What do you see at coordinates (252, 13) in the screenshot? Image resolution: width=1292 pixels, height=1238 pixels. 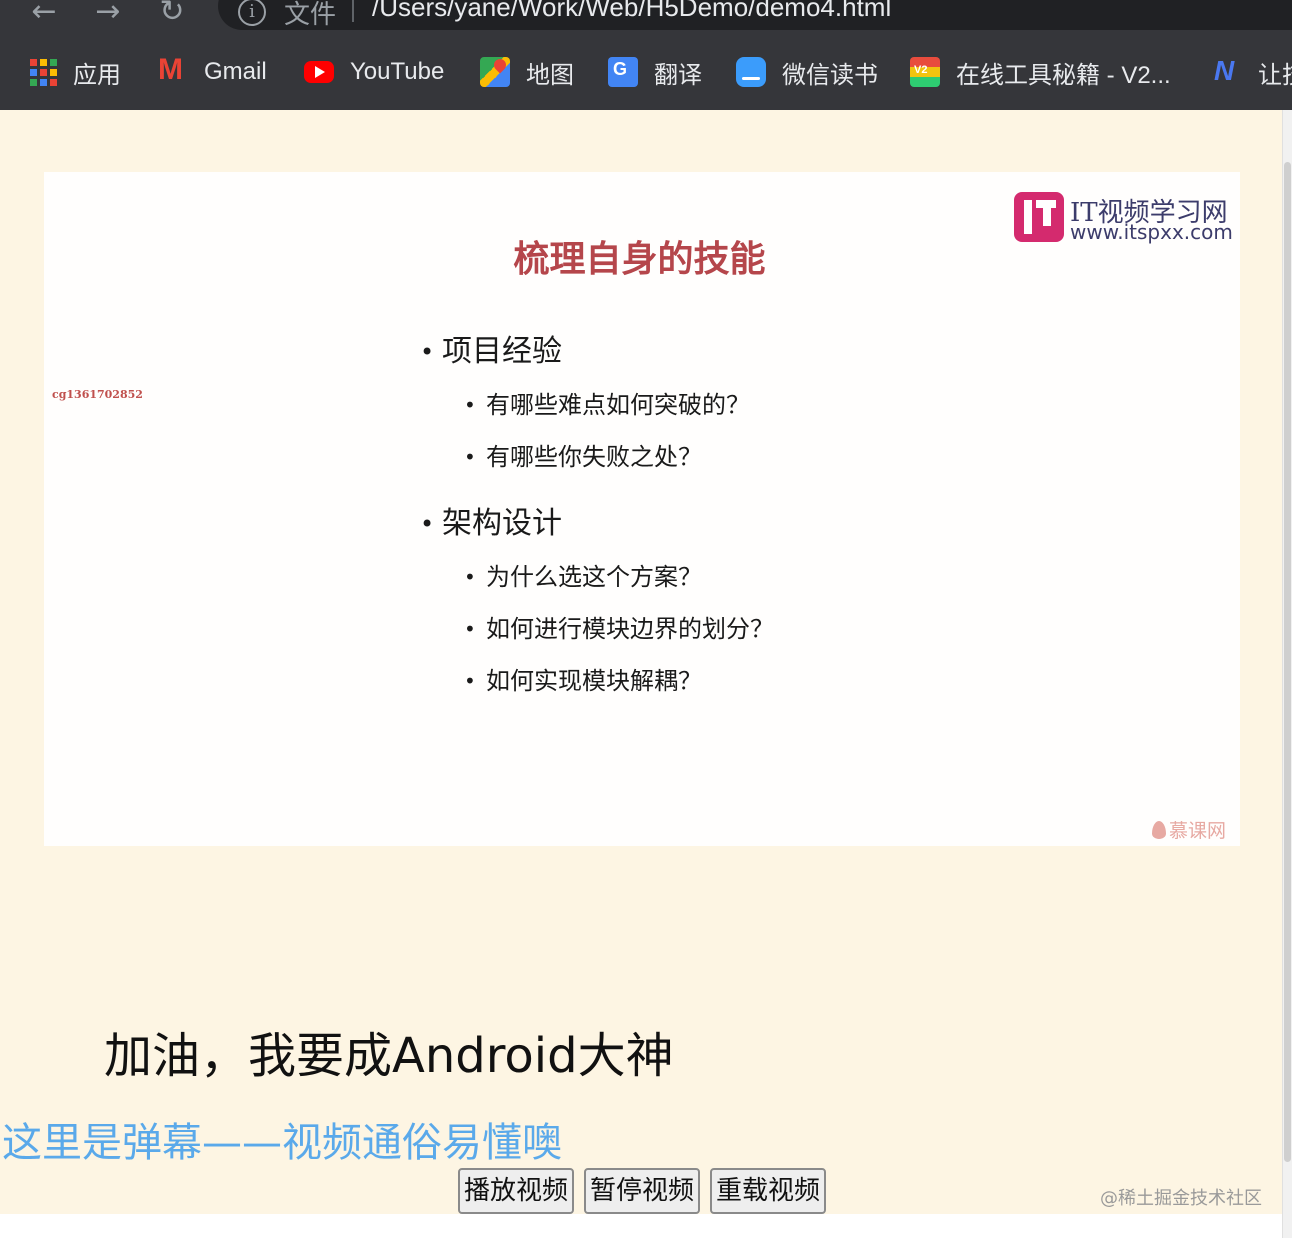 I see `info-icon: i` at bounding box center [252, 13].